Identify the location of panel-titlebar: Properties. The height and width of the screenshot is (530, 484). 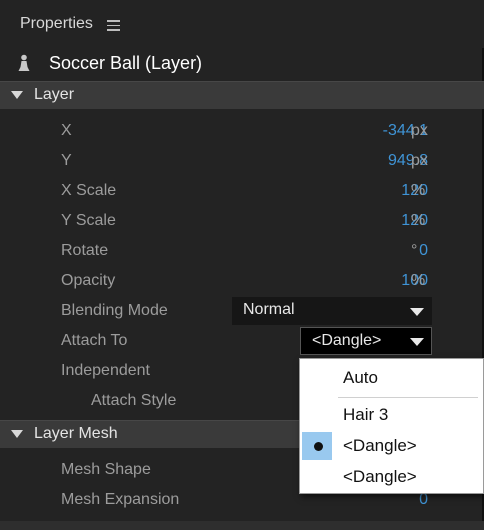
(242, 24).